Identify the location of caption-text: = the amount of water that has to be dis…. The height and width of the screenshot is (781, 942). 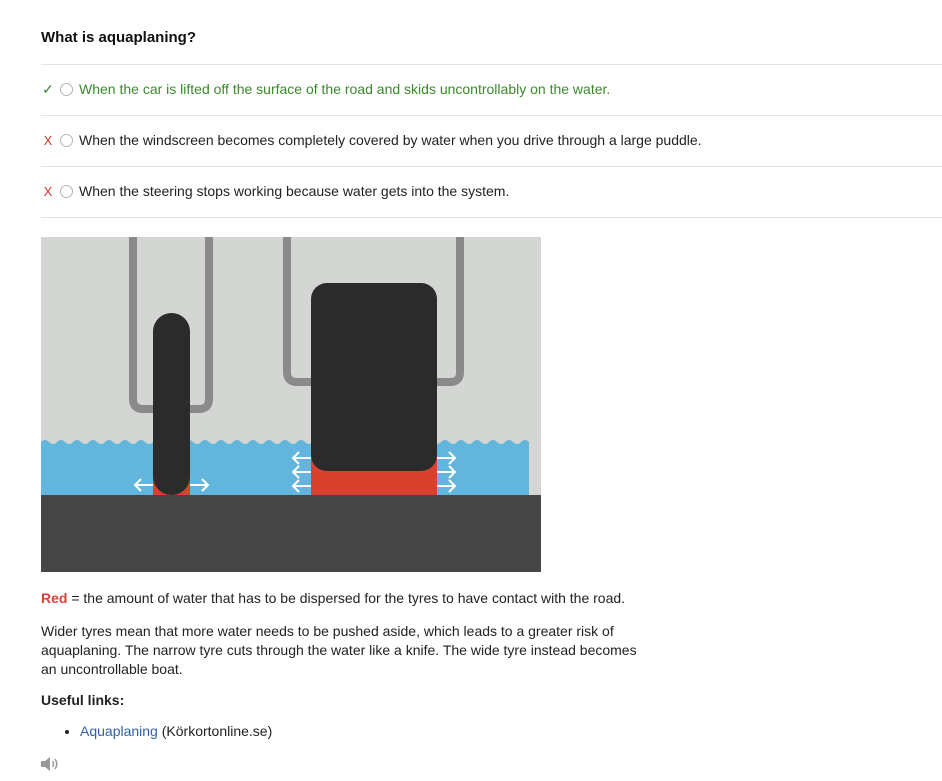
(346, 598).